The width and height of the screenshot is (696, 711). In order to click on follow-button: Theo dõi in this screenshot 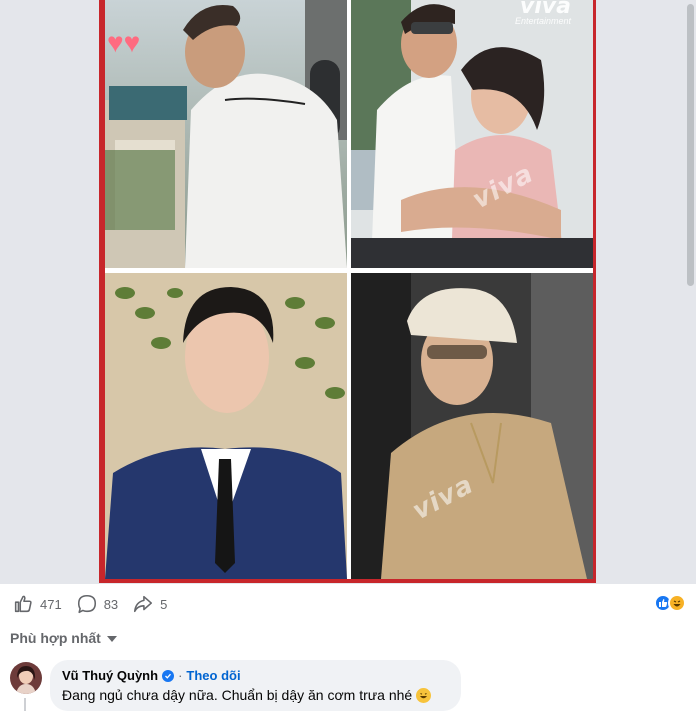, I will do `click(213, 675)`.